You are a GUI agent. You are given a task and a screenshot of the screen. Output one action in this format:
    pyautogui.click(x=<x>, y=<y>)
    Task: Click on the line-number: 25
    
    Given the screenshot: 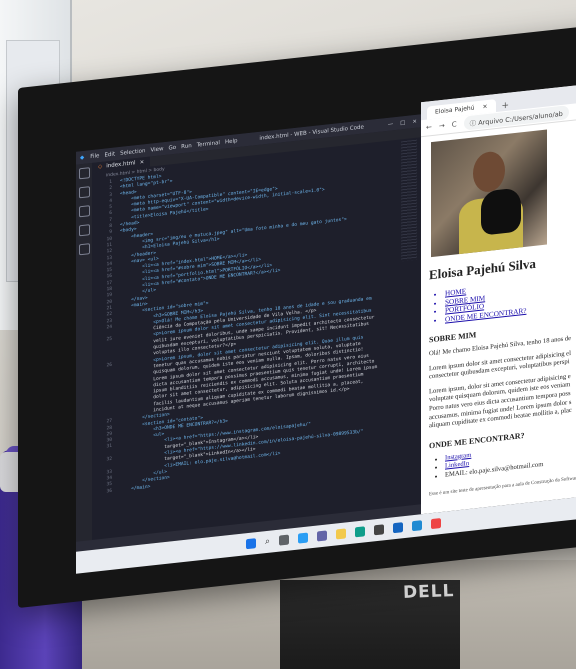 What is the action you would take?
    pyautogui.click(x=109, y=340)
    